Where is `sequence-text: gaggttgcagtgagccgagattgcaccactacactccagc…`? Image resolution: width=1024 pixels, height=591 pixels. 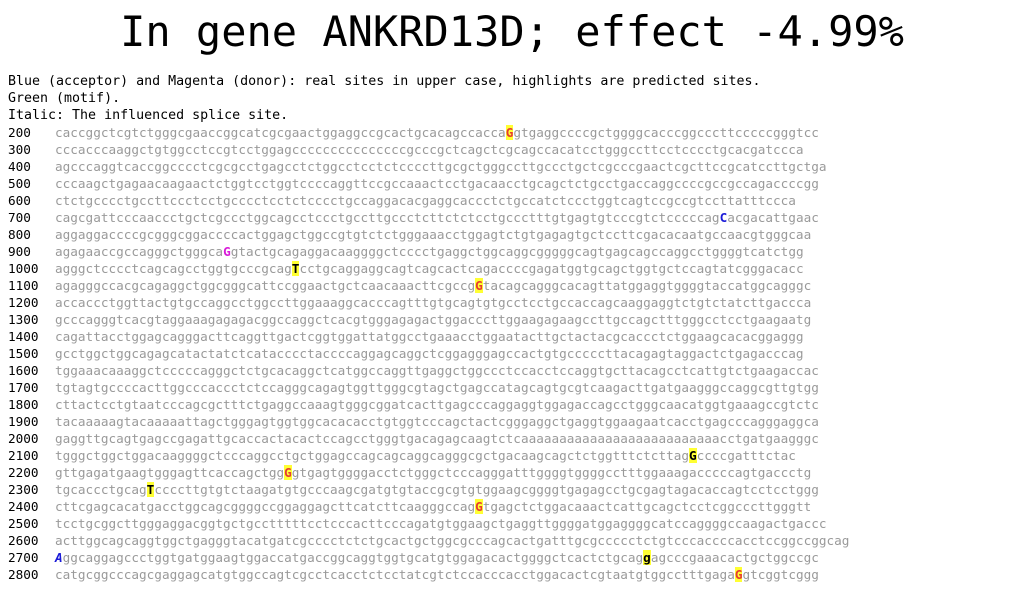
sequence-text: gaggttgcagtgagccgagattgcaccactacactccagc… is located at coordinates (437, 438).